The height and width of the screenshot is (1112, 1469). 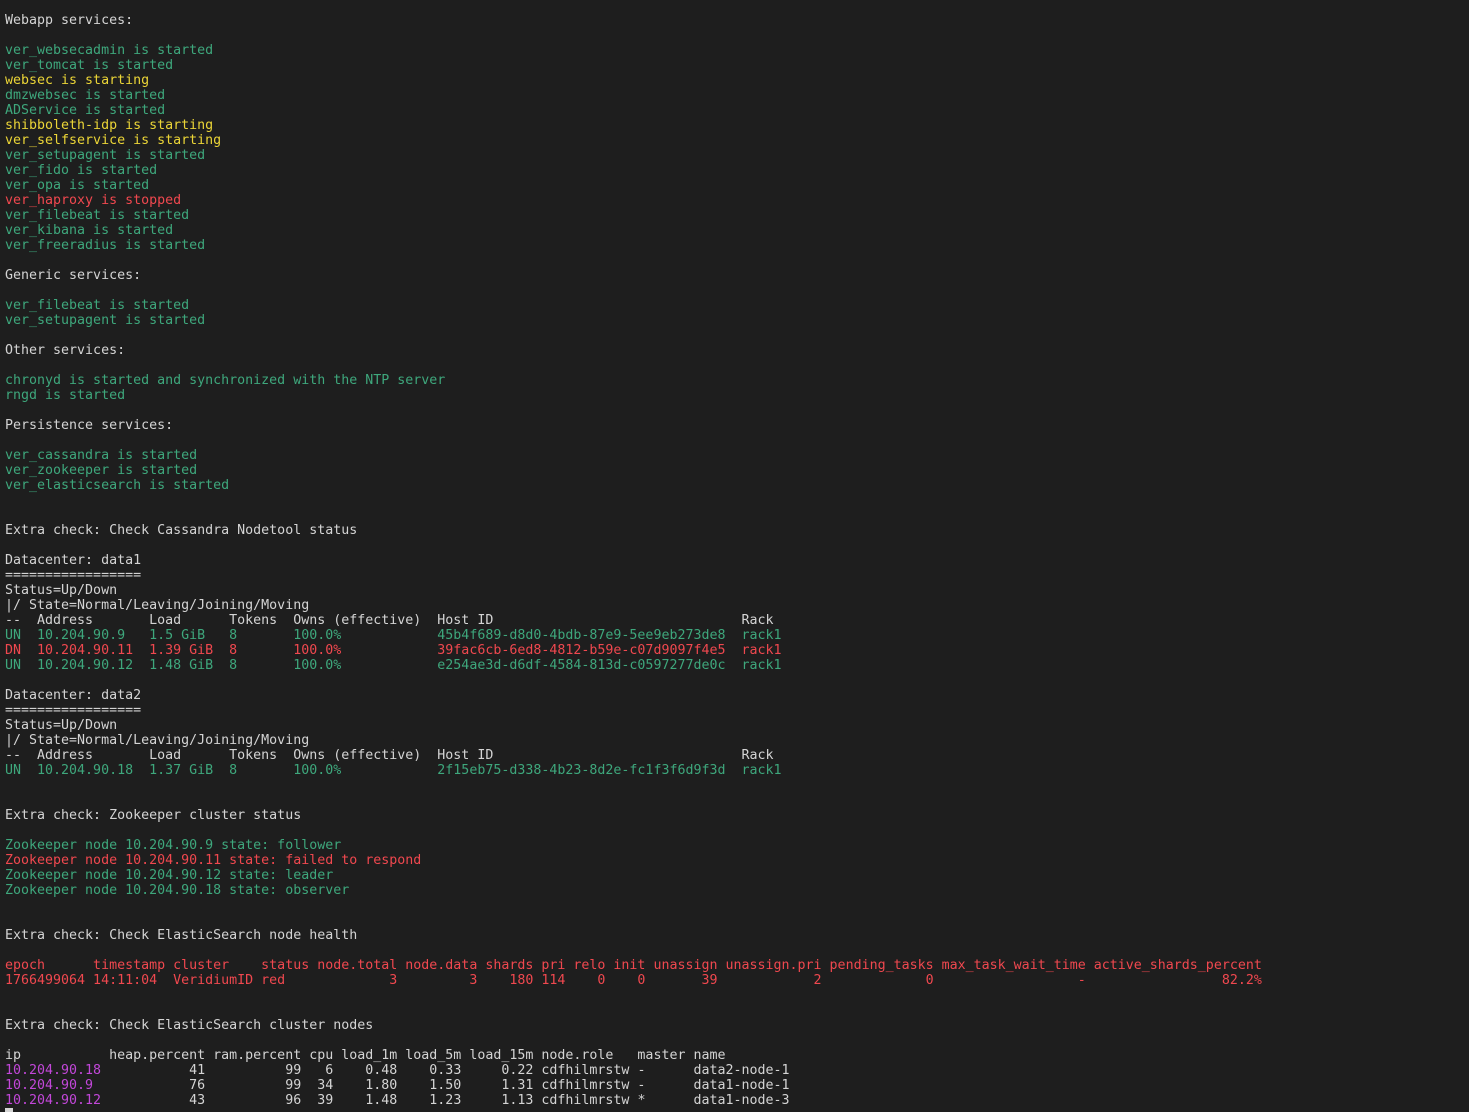 What do you see at coordinates (85, 95) in the screenshot?
I see `terminal-line-text: dmzwebsec is started` at bounding box center [85, 95].